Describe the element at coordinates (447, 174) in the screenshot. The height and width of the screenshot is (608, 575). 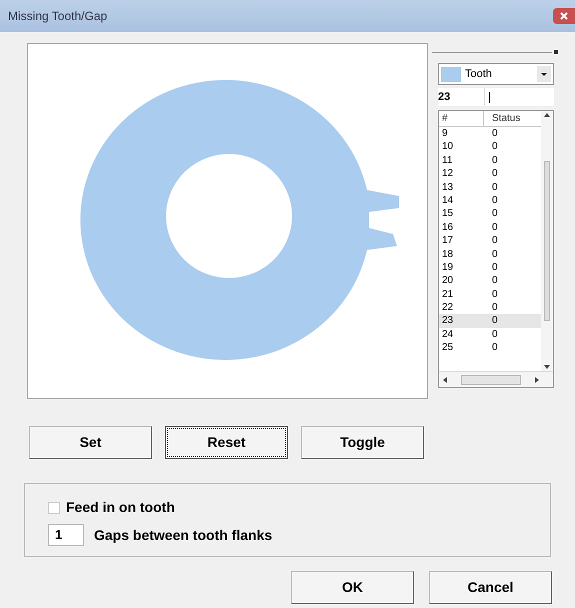
I see `row-number: 12` at that location.